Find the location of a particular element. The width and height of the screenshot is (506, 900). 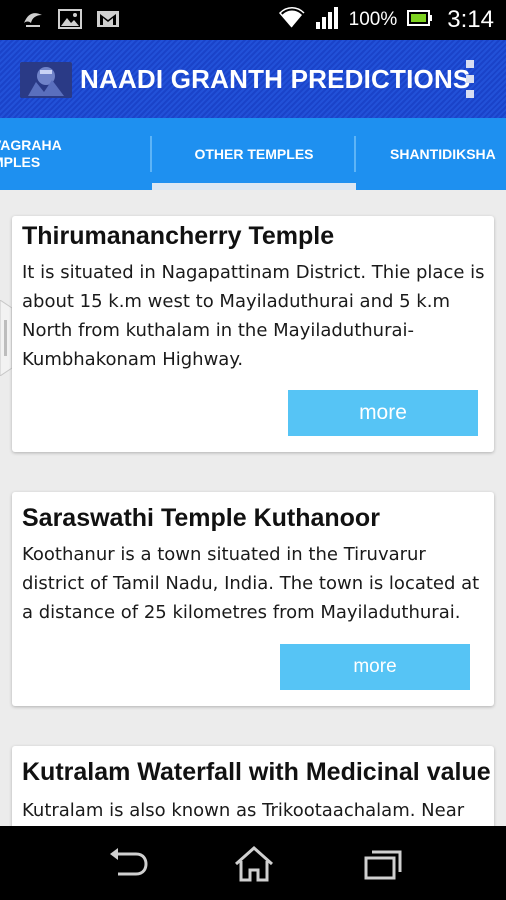

card-title: Saraswathi Temple Kuthanoor is located at coordinates (201, 518).